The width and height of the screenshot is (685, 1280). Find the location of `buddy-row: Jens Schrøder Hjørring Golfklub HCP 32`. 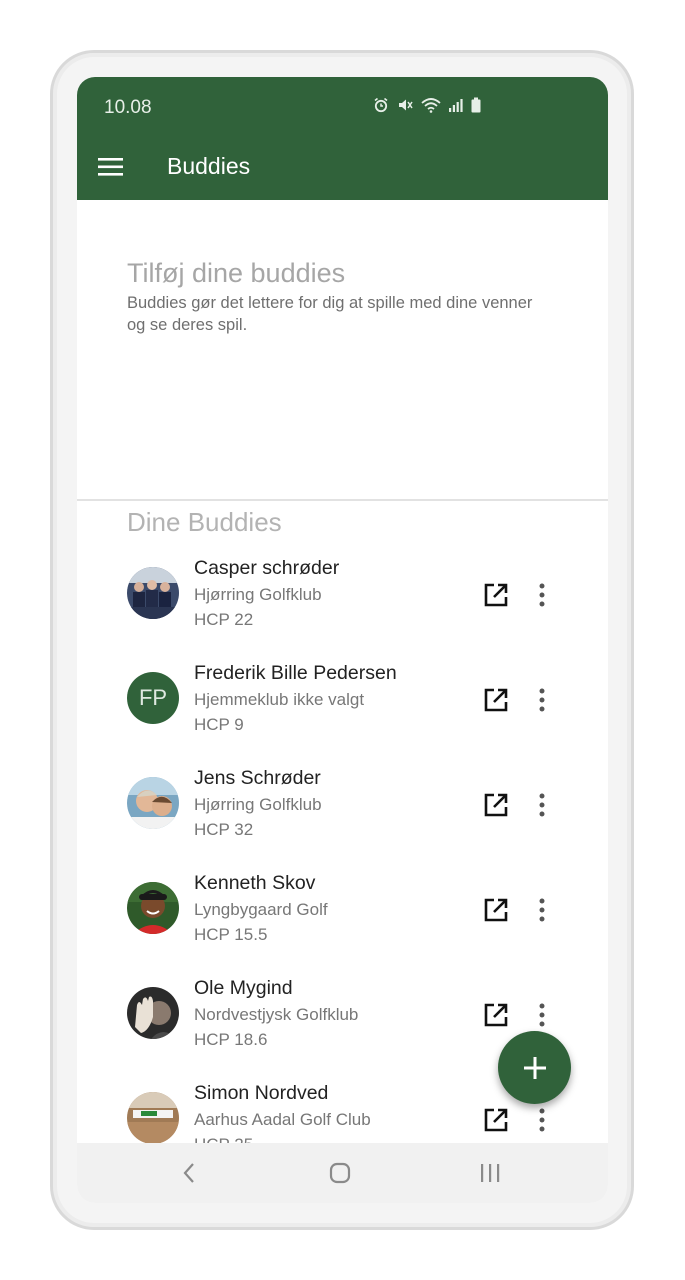

buddy-row: Jens Schrøder Hjørring Golfklub HCP 32 is located at coordinates (342, 817).